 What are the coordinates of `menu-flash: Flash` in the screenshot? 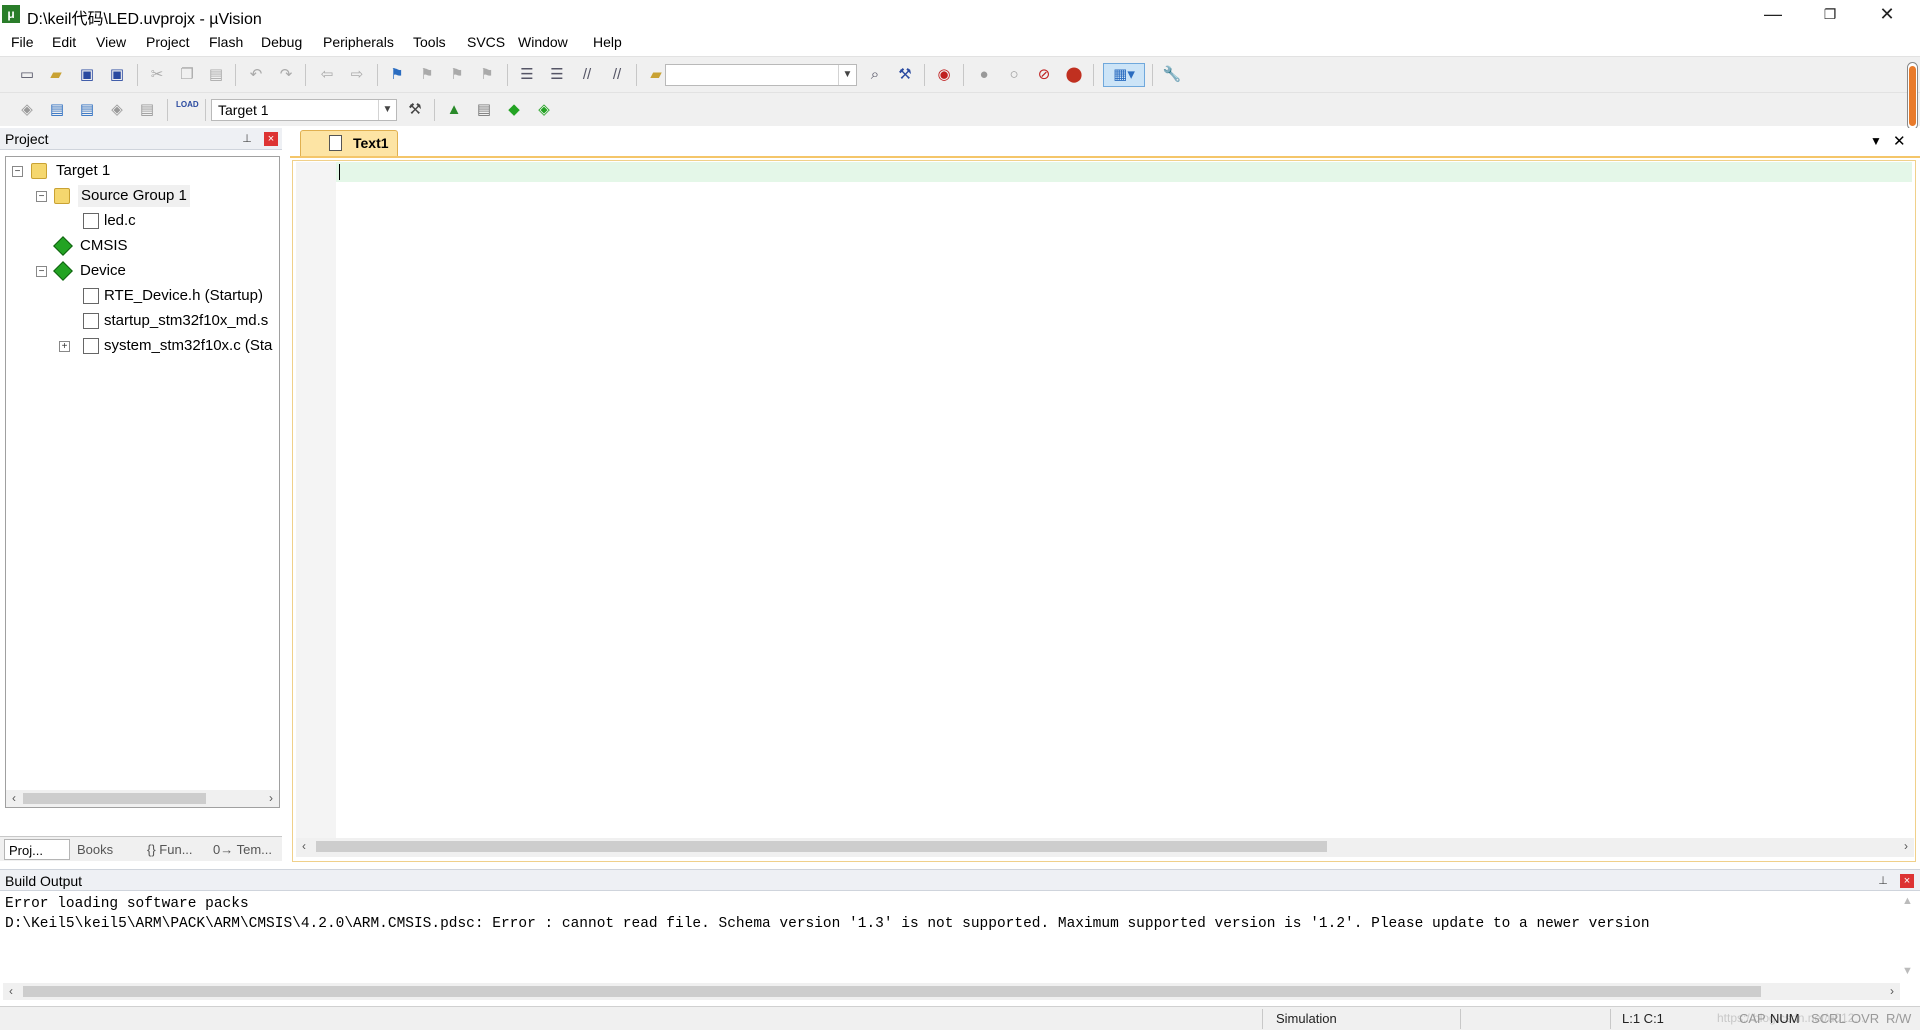 It's located at (226, 42).